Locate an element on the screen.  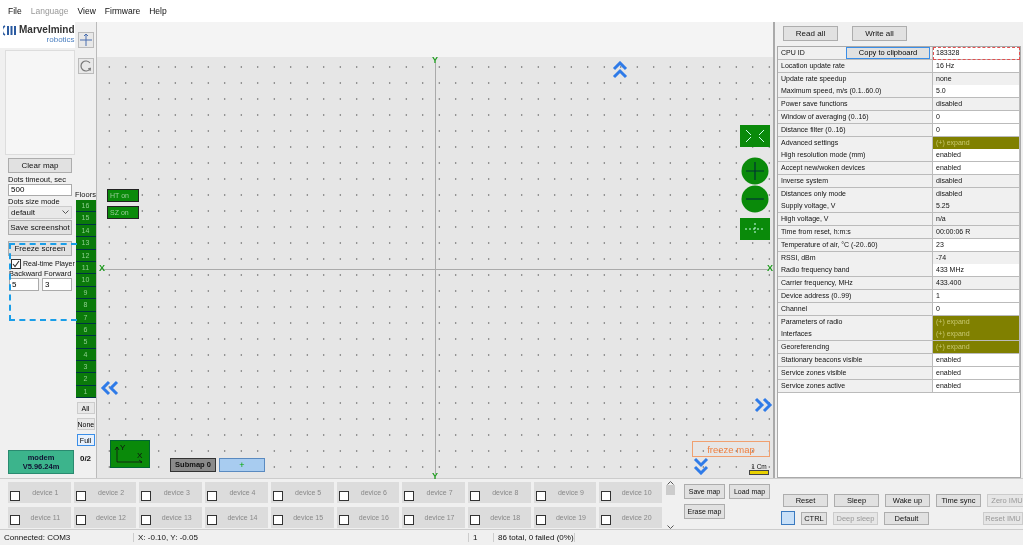
settings-button: Read all is located at coordinates (810, 33).